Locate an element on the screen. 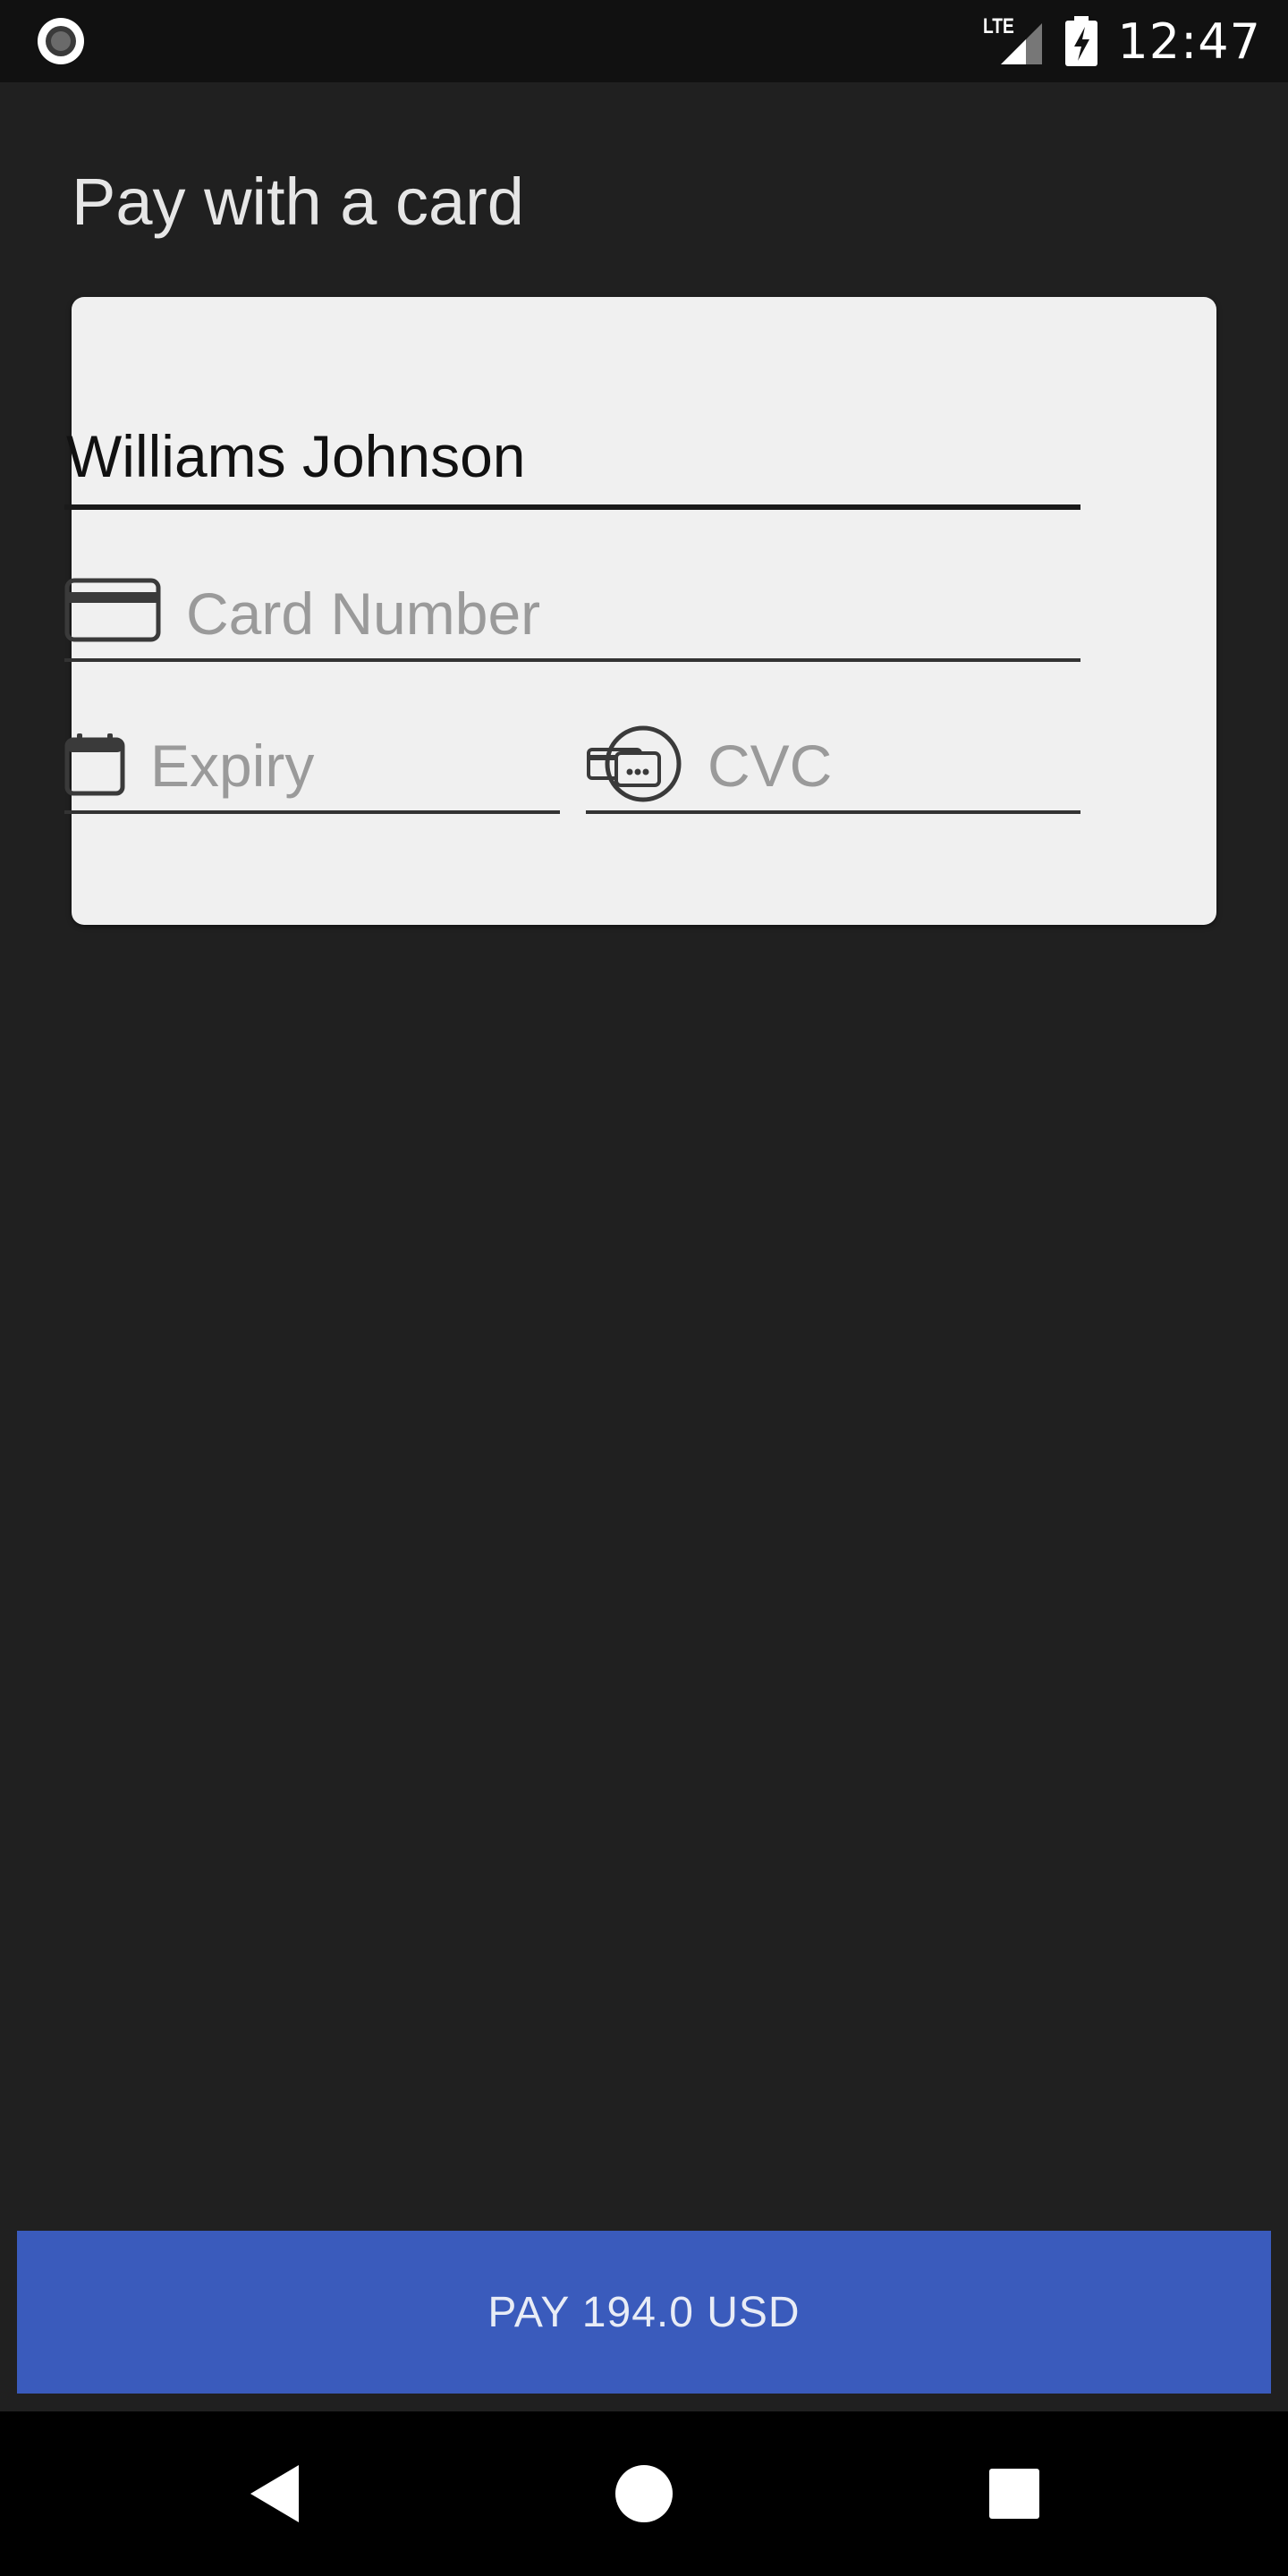 The image size is (1288, 2576). home-button is located at coordinates (644, 2493).